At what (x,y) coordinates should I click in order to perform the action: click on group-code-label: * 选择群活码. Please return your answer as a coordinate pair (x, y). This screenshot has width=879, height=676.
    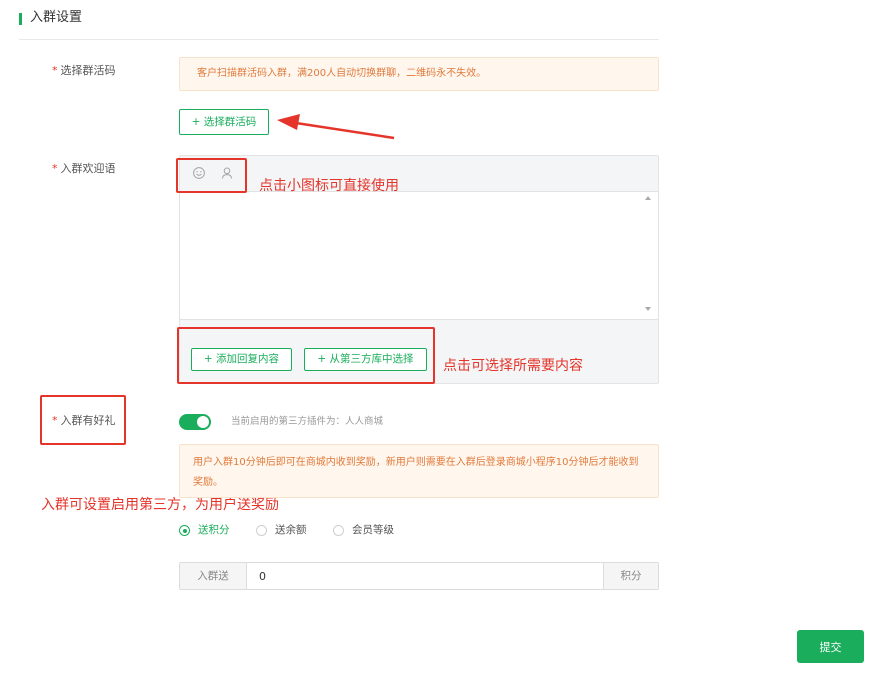
    Looking at the image, I should click on (84, 70).